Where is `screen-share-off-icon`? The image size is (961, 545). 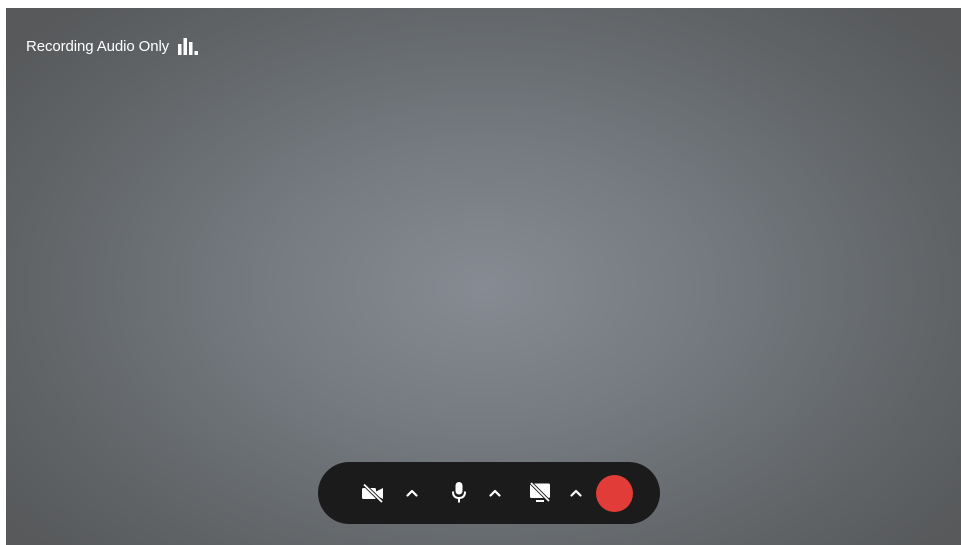 screen-share-off-icon is located at coordinates (540, 493).